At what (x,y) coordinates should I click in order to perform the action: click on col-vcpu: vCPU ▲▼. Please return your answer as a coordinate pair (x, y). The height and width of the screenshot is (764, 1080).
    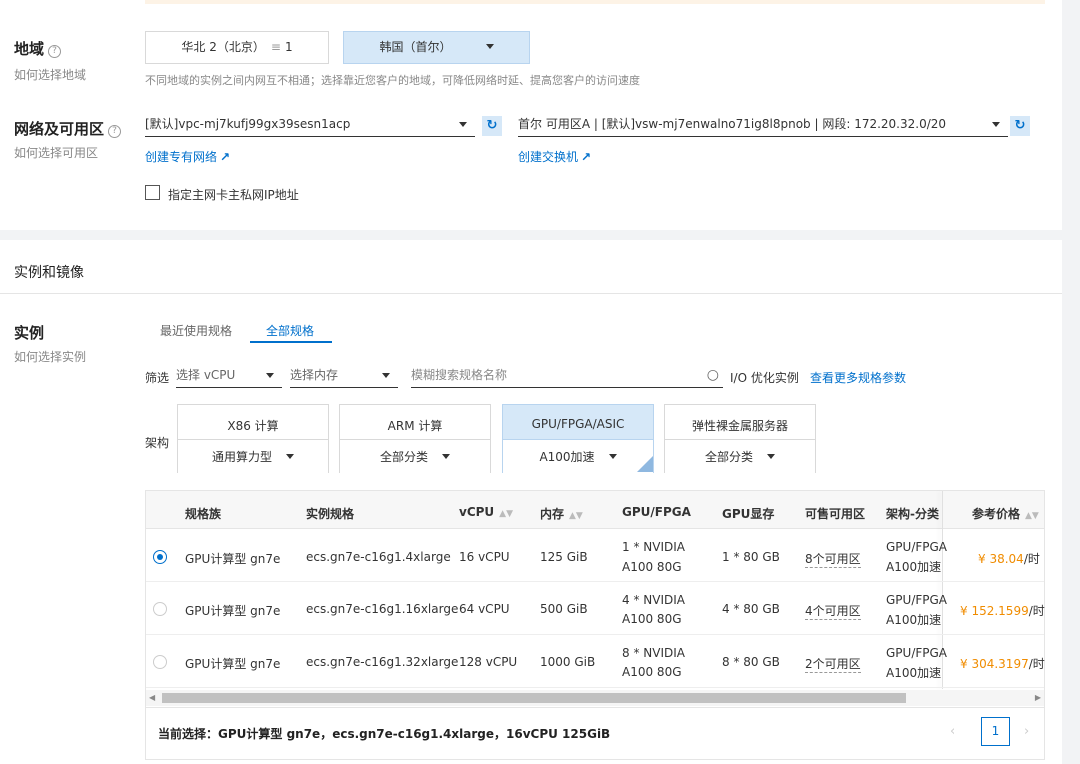
    Looking at the image, I should click on (486, 512).